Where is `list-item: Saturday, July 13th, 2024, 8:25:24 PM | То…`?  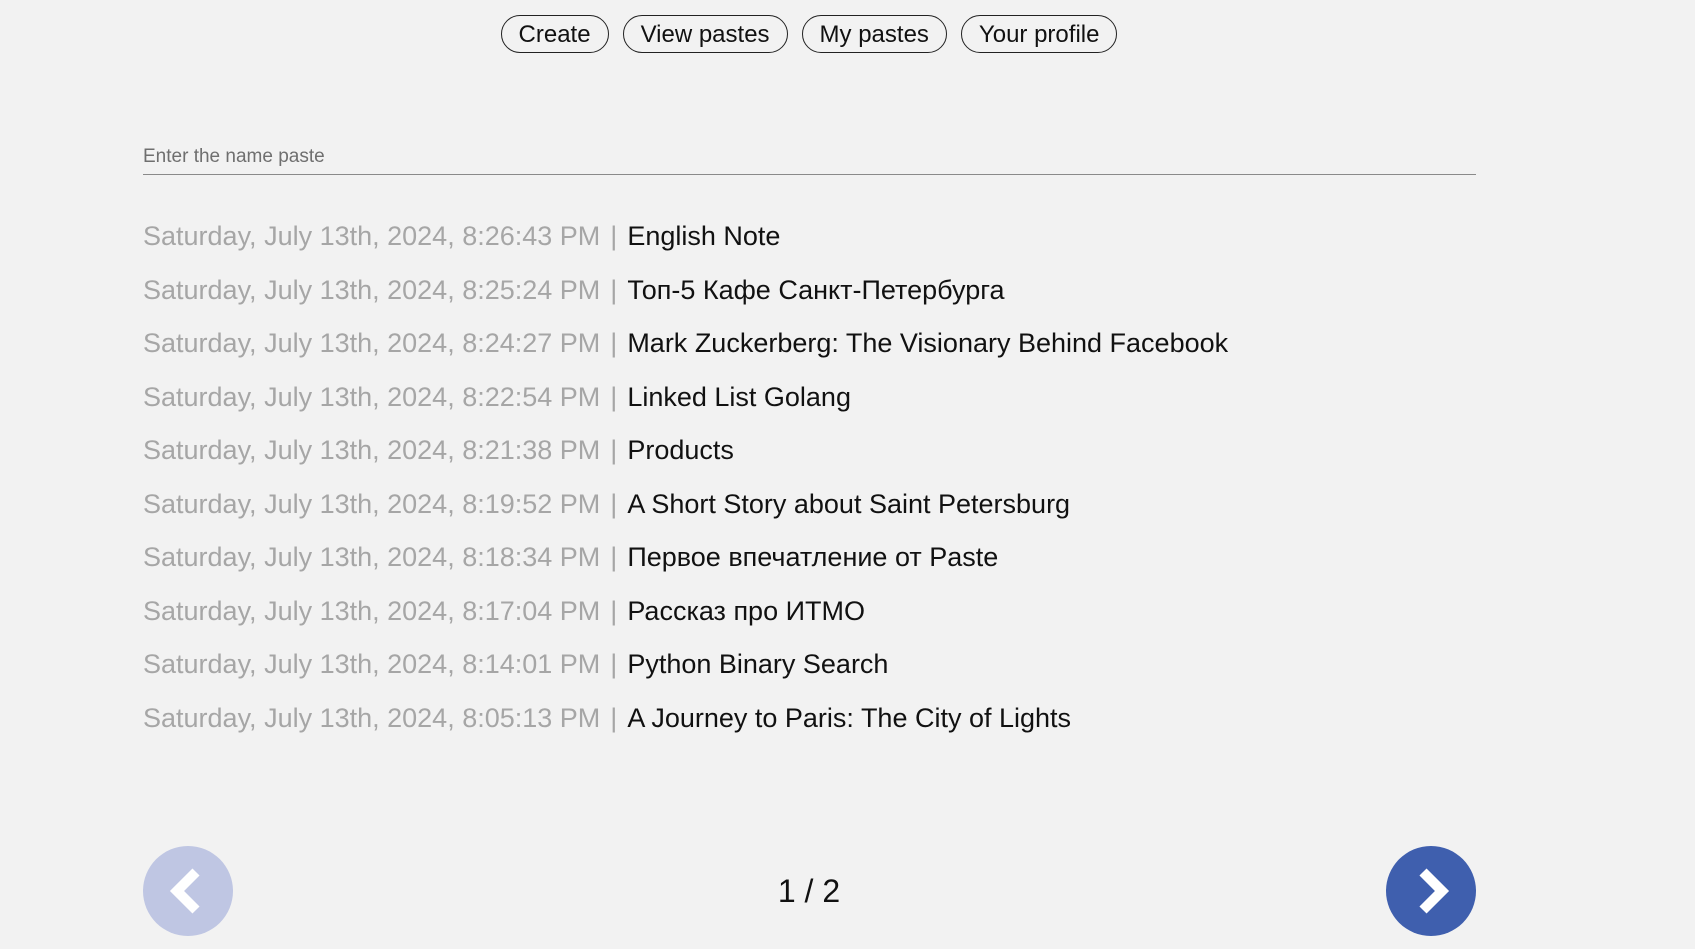
list-item: Saturday, July 13th, 2024, 8:25:24 PM | То… is located at coordinates (809, 296).